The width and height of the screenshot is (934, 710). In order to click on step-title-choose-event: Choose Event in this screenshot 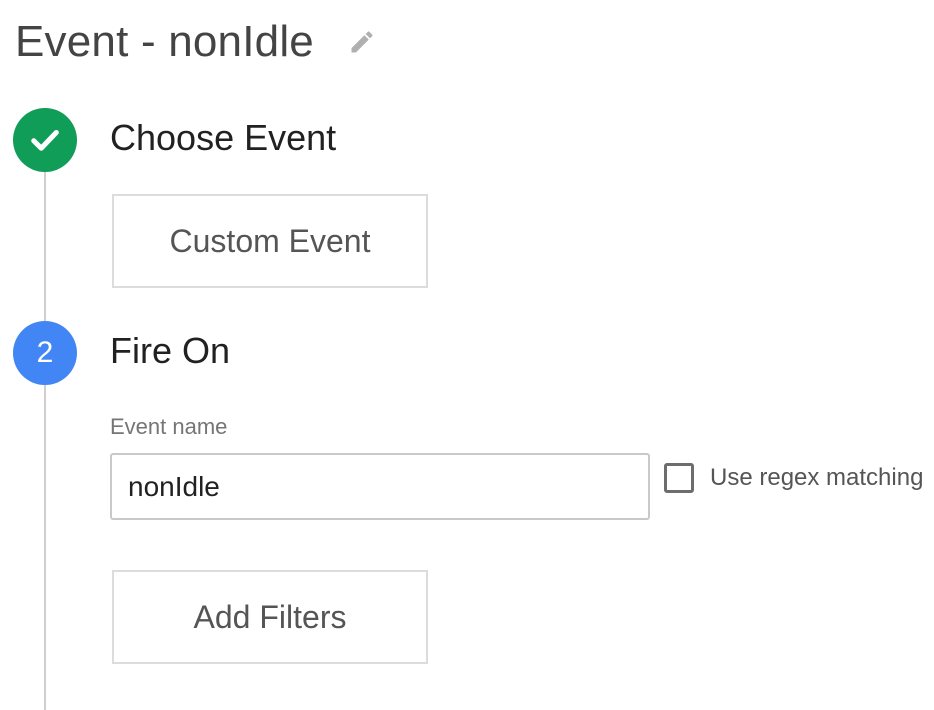, I will do `click(223, 137)`.